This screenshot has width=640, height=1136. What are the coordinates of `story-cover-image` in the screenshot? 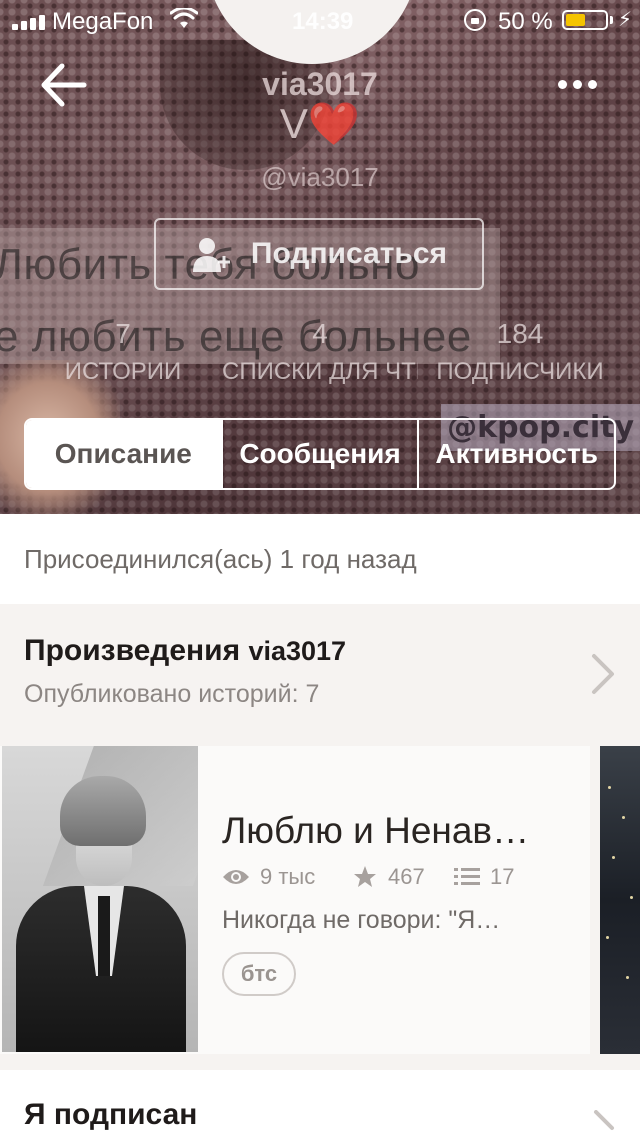 It's located at (100, 899).